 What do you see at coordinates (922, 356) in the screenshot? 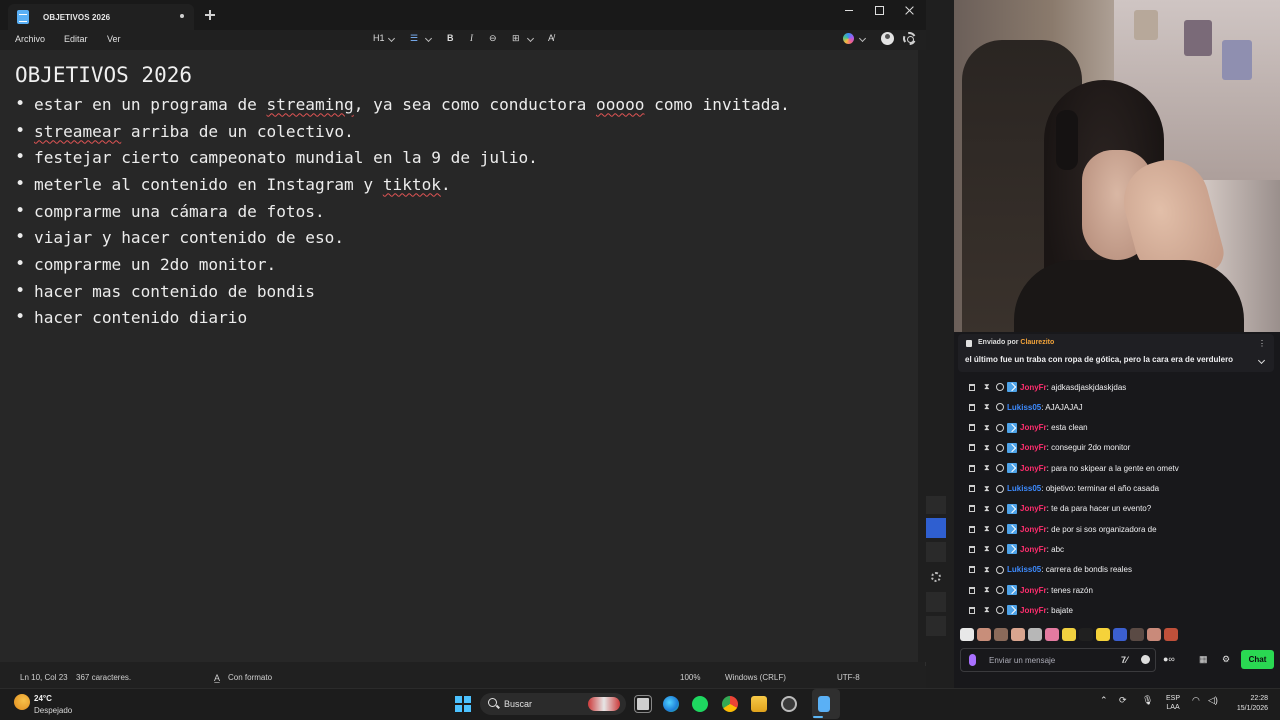
I see `editor-scrollbar` at bounding box center [922, 356].